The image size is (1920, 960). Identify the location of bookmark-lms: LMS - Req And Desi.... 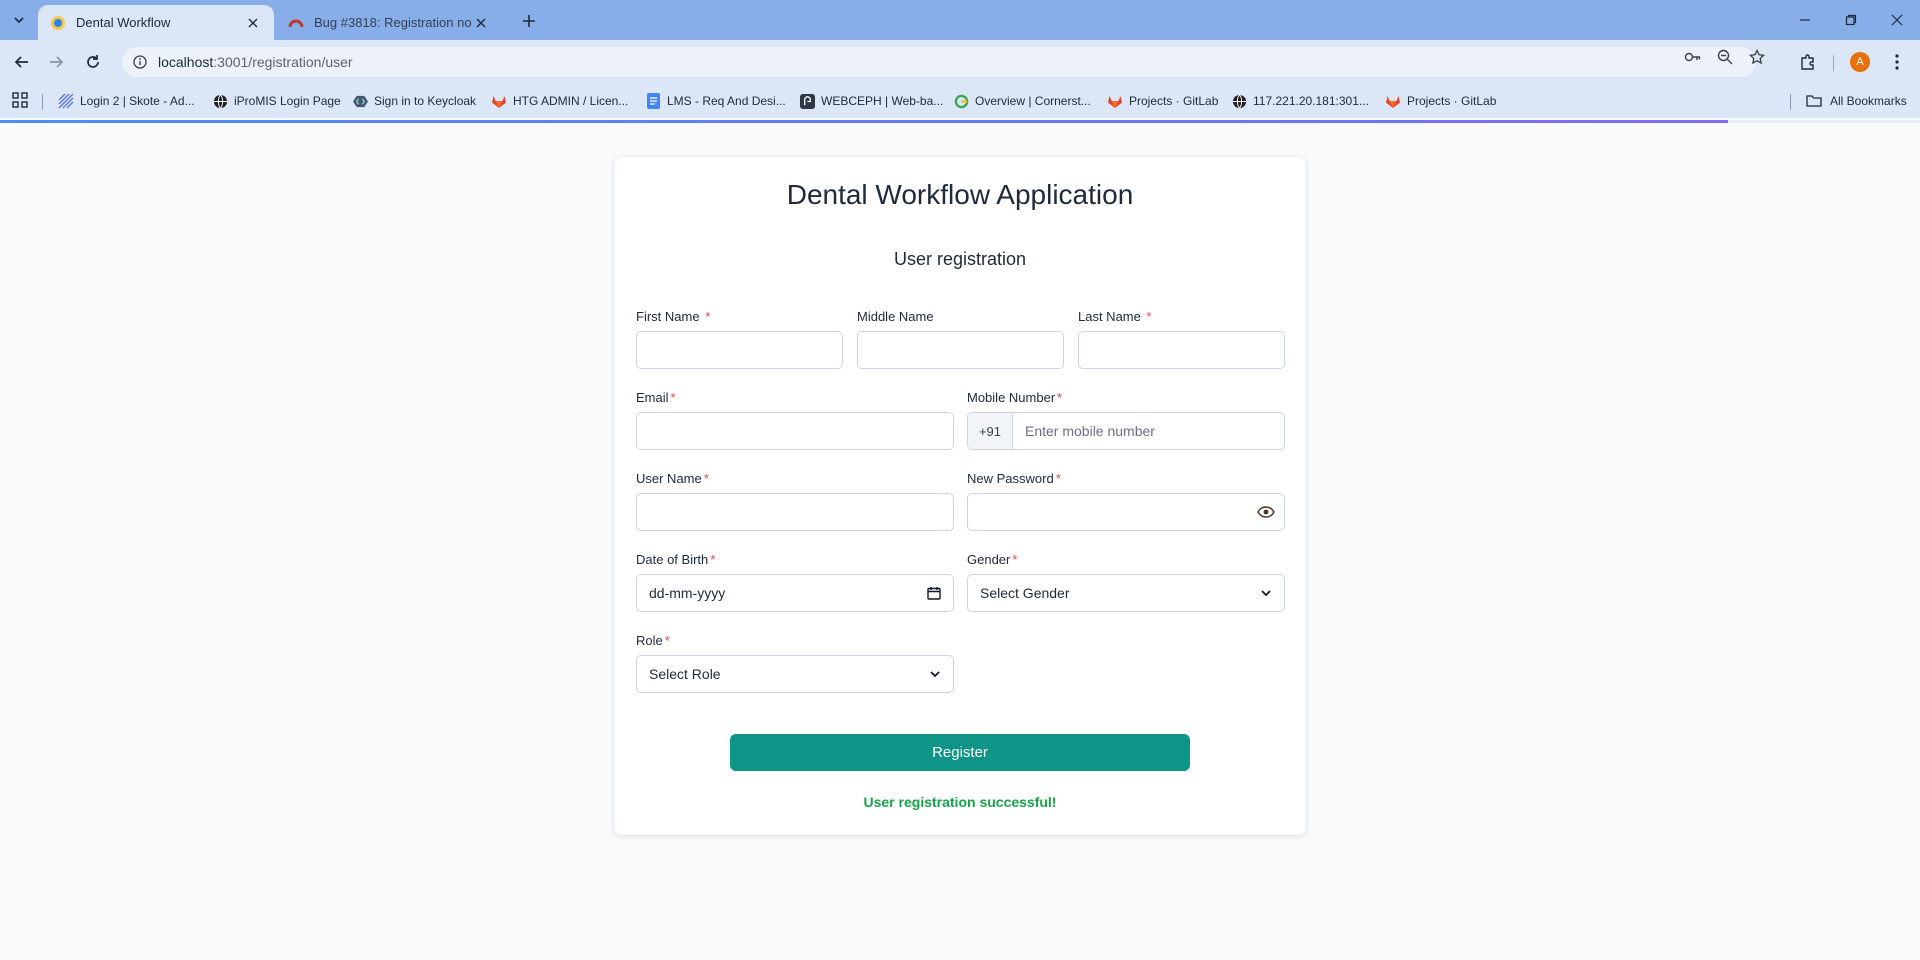
(715, 101).